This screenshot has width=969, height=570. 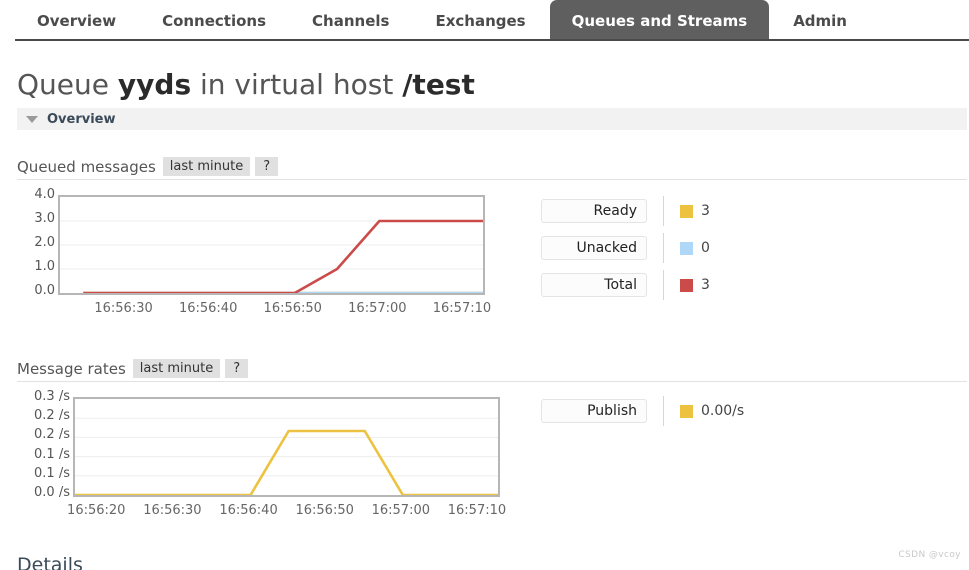 I want to click on overview-section-label: Overview, so click(x=81, y=119).